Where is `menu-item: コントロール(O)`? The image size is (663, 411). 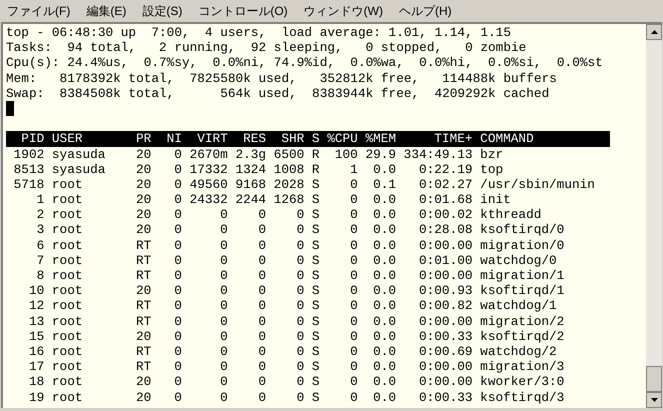
menu-item: コントロール(O) is located at coordinates (243, 11).